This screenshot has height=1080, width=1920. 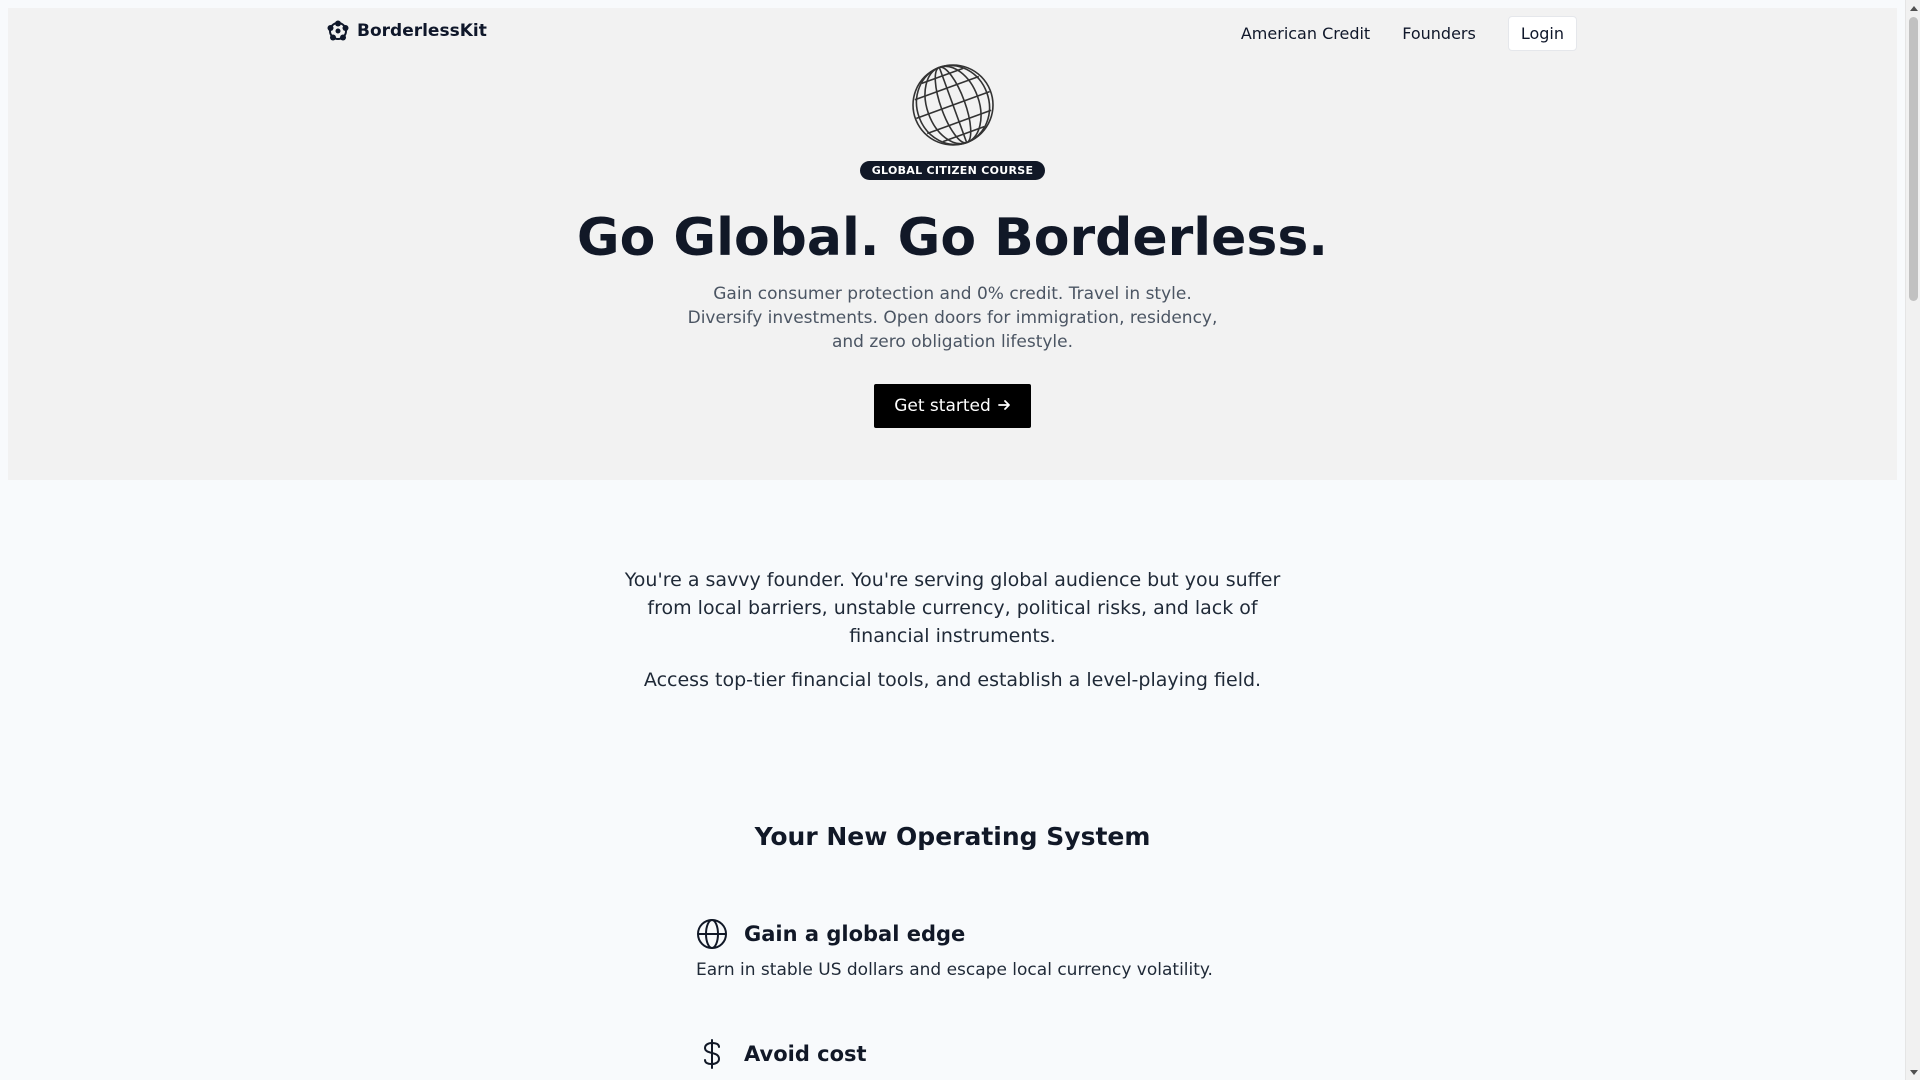 I want to click on scrollbar-thumb, so click(x=1913, y=159).